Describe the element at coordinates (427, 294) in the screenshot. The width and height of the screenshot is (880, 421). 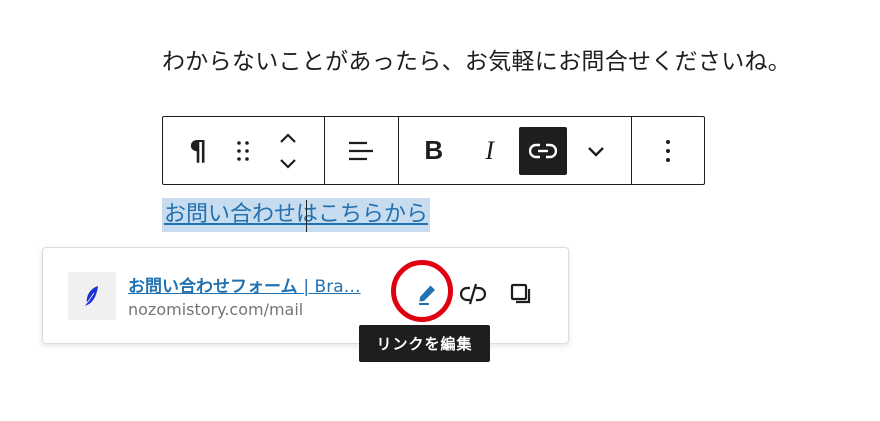
I see `edit-icon` at that location.